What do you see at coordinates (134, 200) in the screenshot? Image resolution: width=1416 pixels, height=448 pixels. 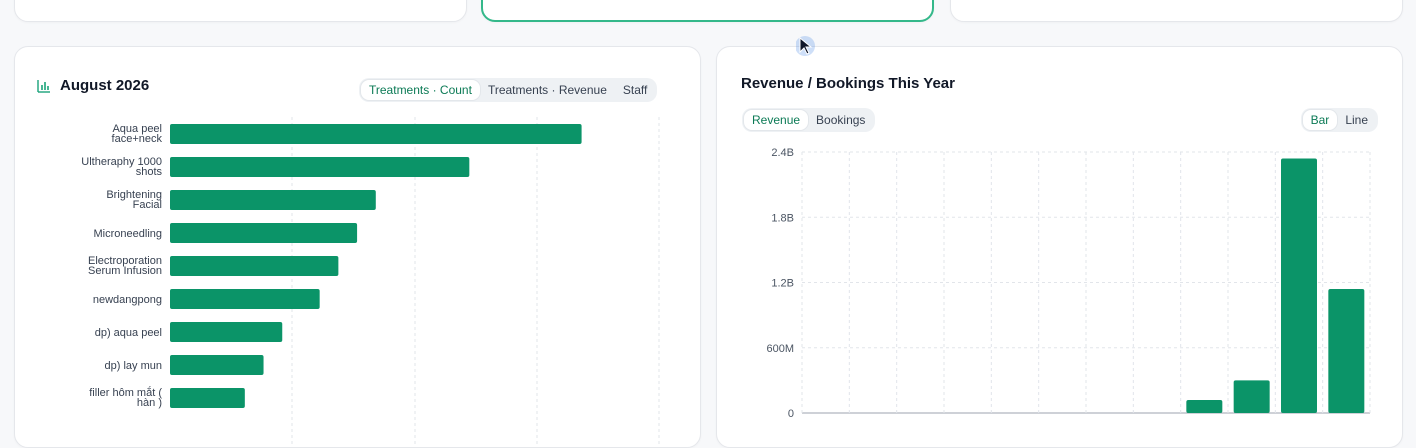 I see `category-label-2: Brightening Facial` at bounding box center [134, 200].